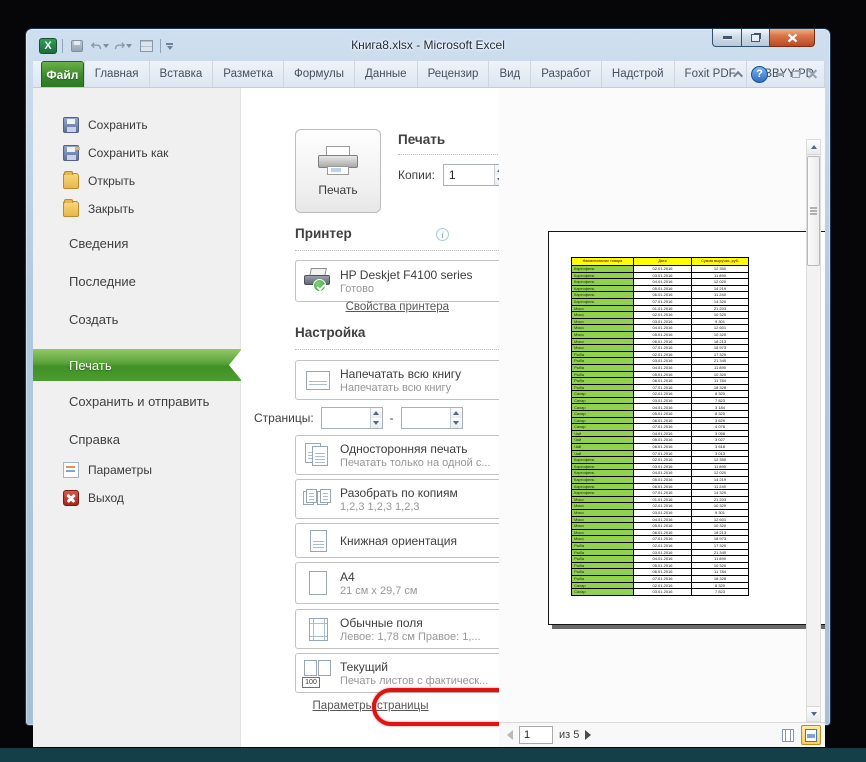 This screenshot has height=762, width=866. What do you see at coordinates (603, 434) in the screenshot?
I see `preview-table-cell: Чай` at bounding box center [603, 434].